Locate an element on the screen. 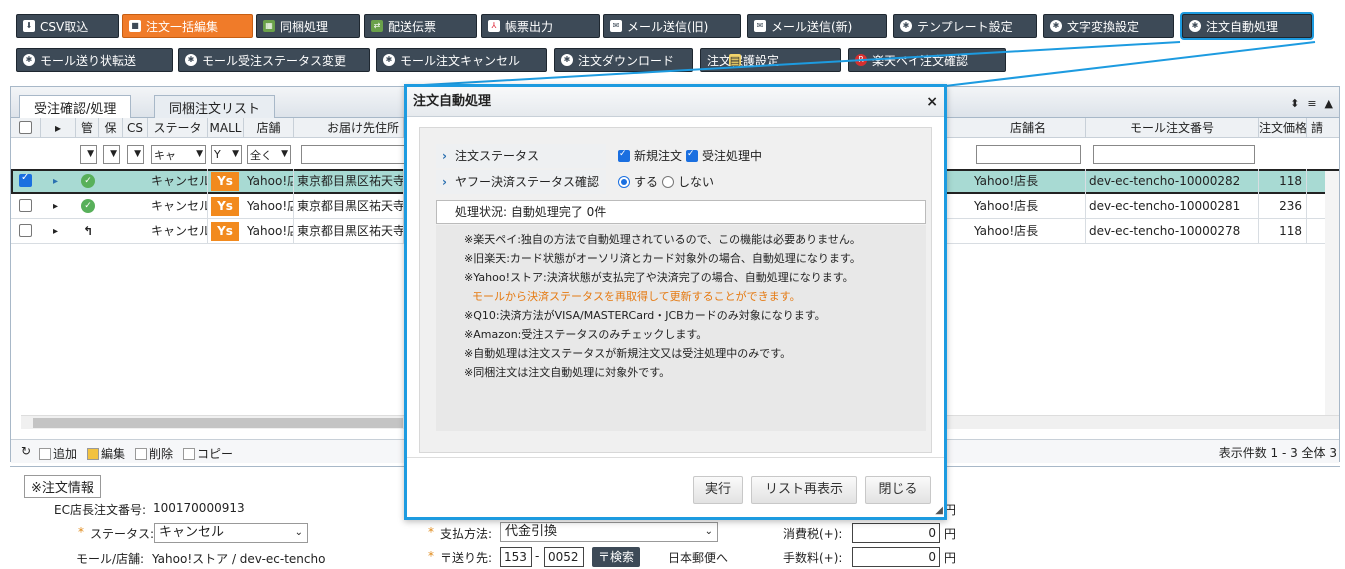 The height and width of the screenshot is (569, 1345). filter-status: キャ ▼ is located at coordinates (178, 154).